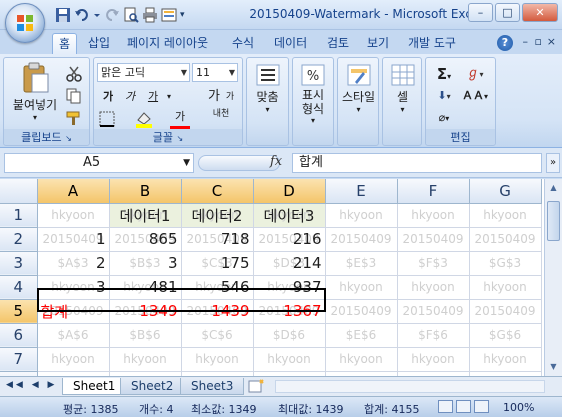  Describe the element at coordinates (289, 311) in the screenshot. I see `cell-d5: 20150409 1367` at that location.